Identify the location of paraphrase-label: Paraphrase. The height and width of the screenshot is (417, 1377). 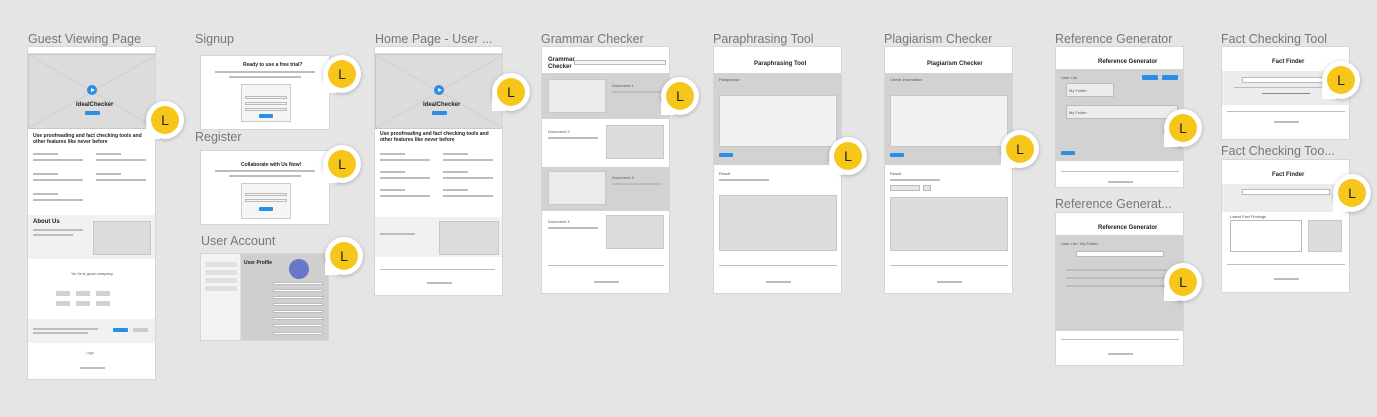
(729, 79).